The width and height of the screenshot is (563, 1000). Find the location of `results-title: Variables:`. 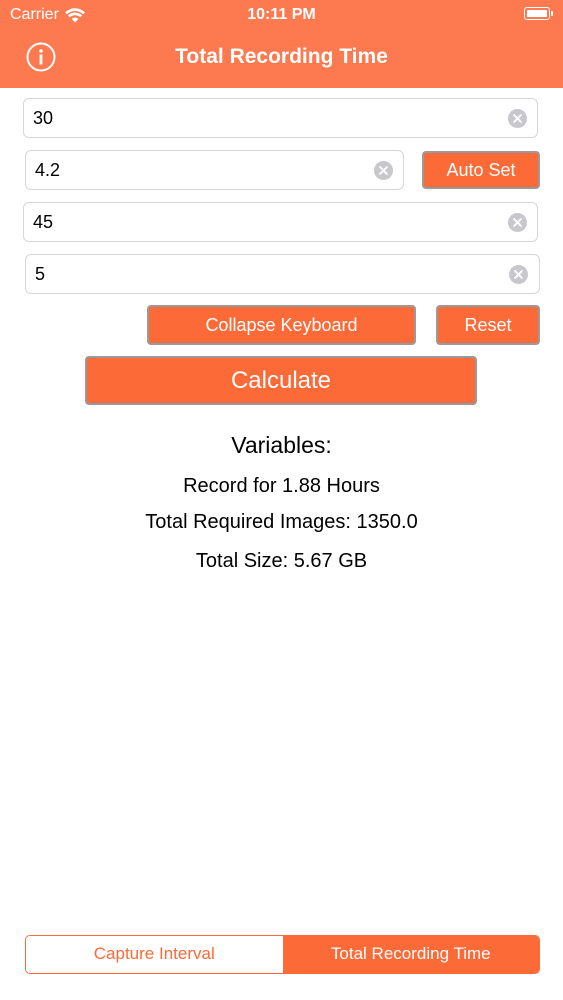

results-title: Variables: is located at coordinates (281, 445).